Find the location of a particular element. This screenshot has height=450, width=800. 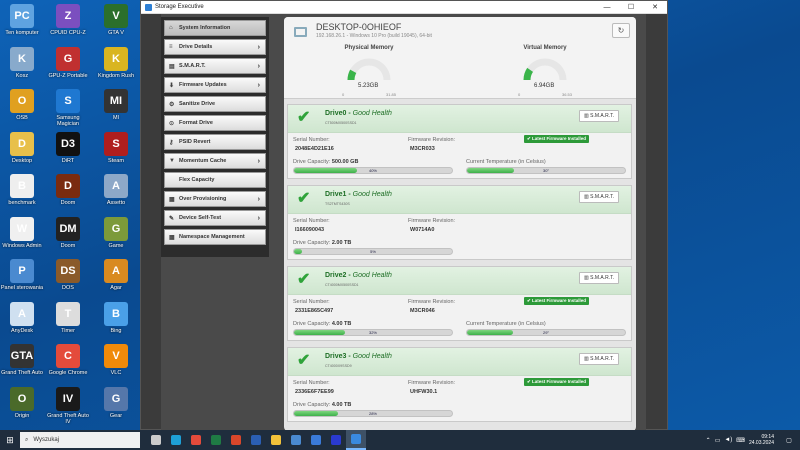

desktop-icon-label: MI is located at coordinates (116, 118).